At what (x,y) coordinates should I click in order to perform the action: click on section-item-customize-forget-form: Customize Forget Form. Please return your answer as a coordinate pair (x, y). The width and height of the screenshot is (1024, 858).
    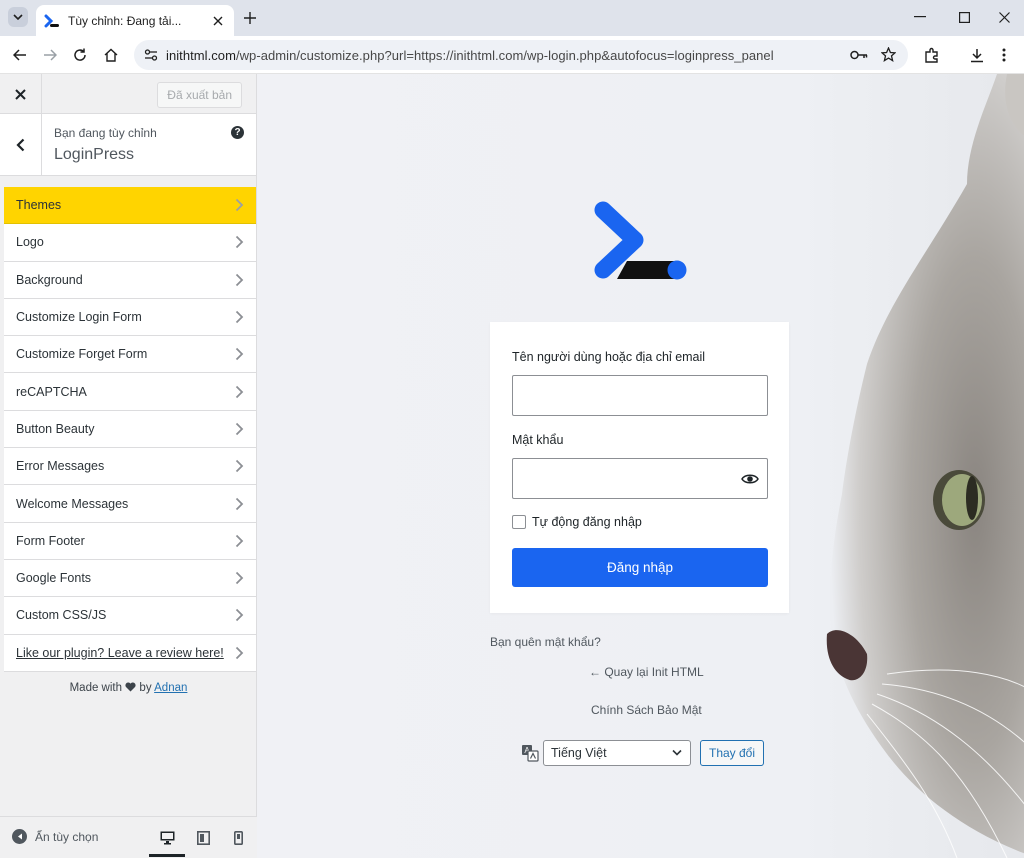
    Looking at the image, I should click on (130, 355).